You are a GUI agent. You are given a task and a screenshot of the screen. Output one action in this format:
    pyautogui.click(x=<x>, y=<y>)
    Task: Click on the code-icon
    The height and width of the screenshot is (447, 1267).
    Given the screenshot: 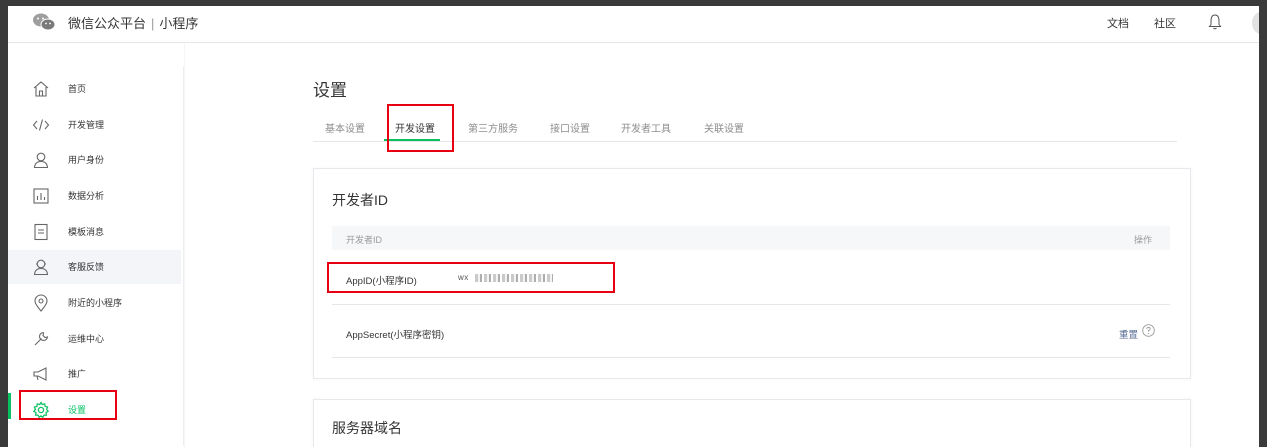 What is the action you would take?
    pyautogui.click(x=41, y=125)
    